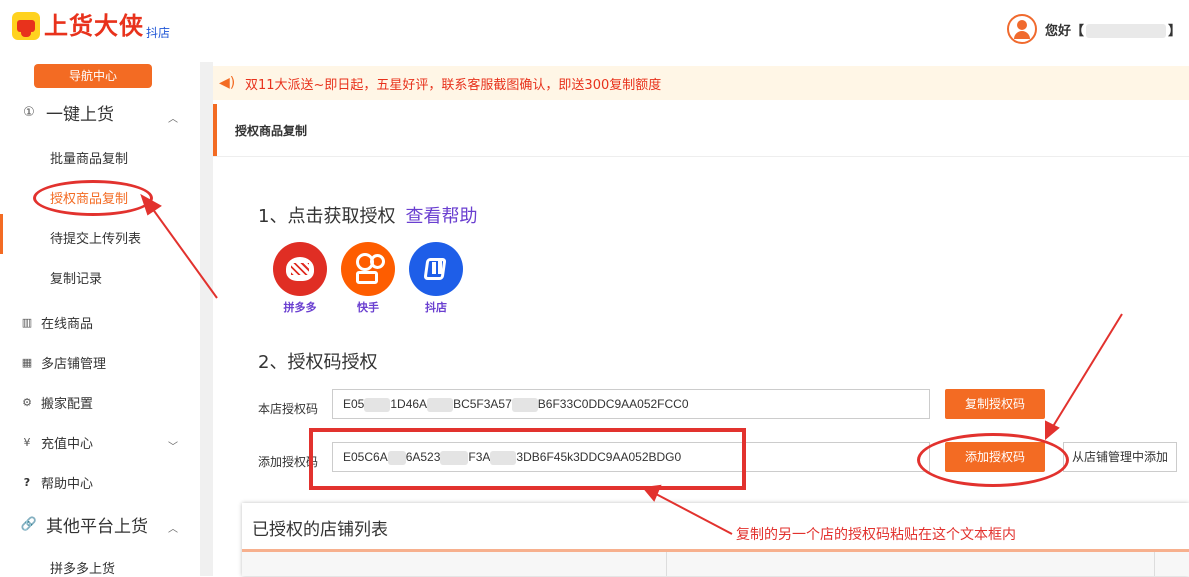 The width and height of the screenshot is (1189, 577). I want to click on annotation-arrow-input, so click(694, 514).